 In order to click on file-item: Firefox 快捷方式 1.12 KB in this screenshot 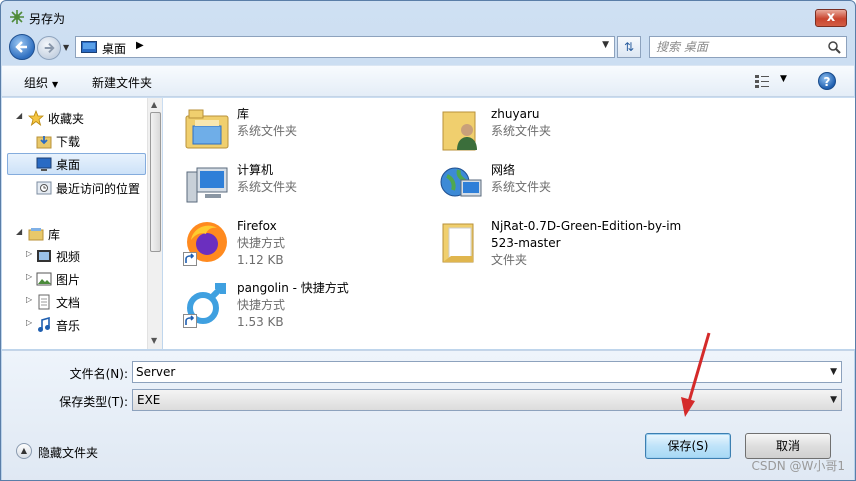, I will do `click(303, 248)`.